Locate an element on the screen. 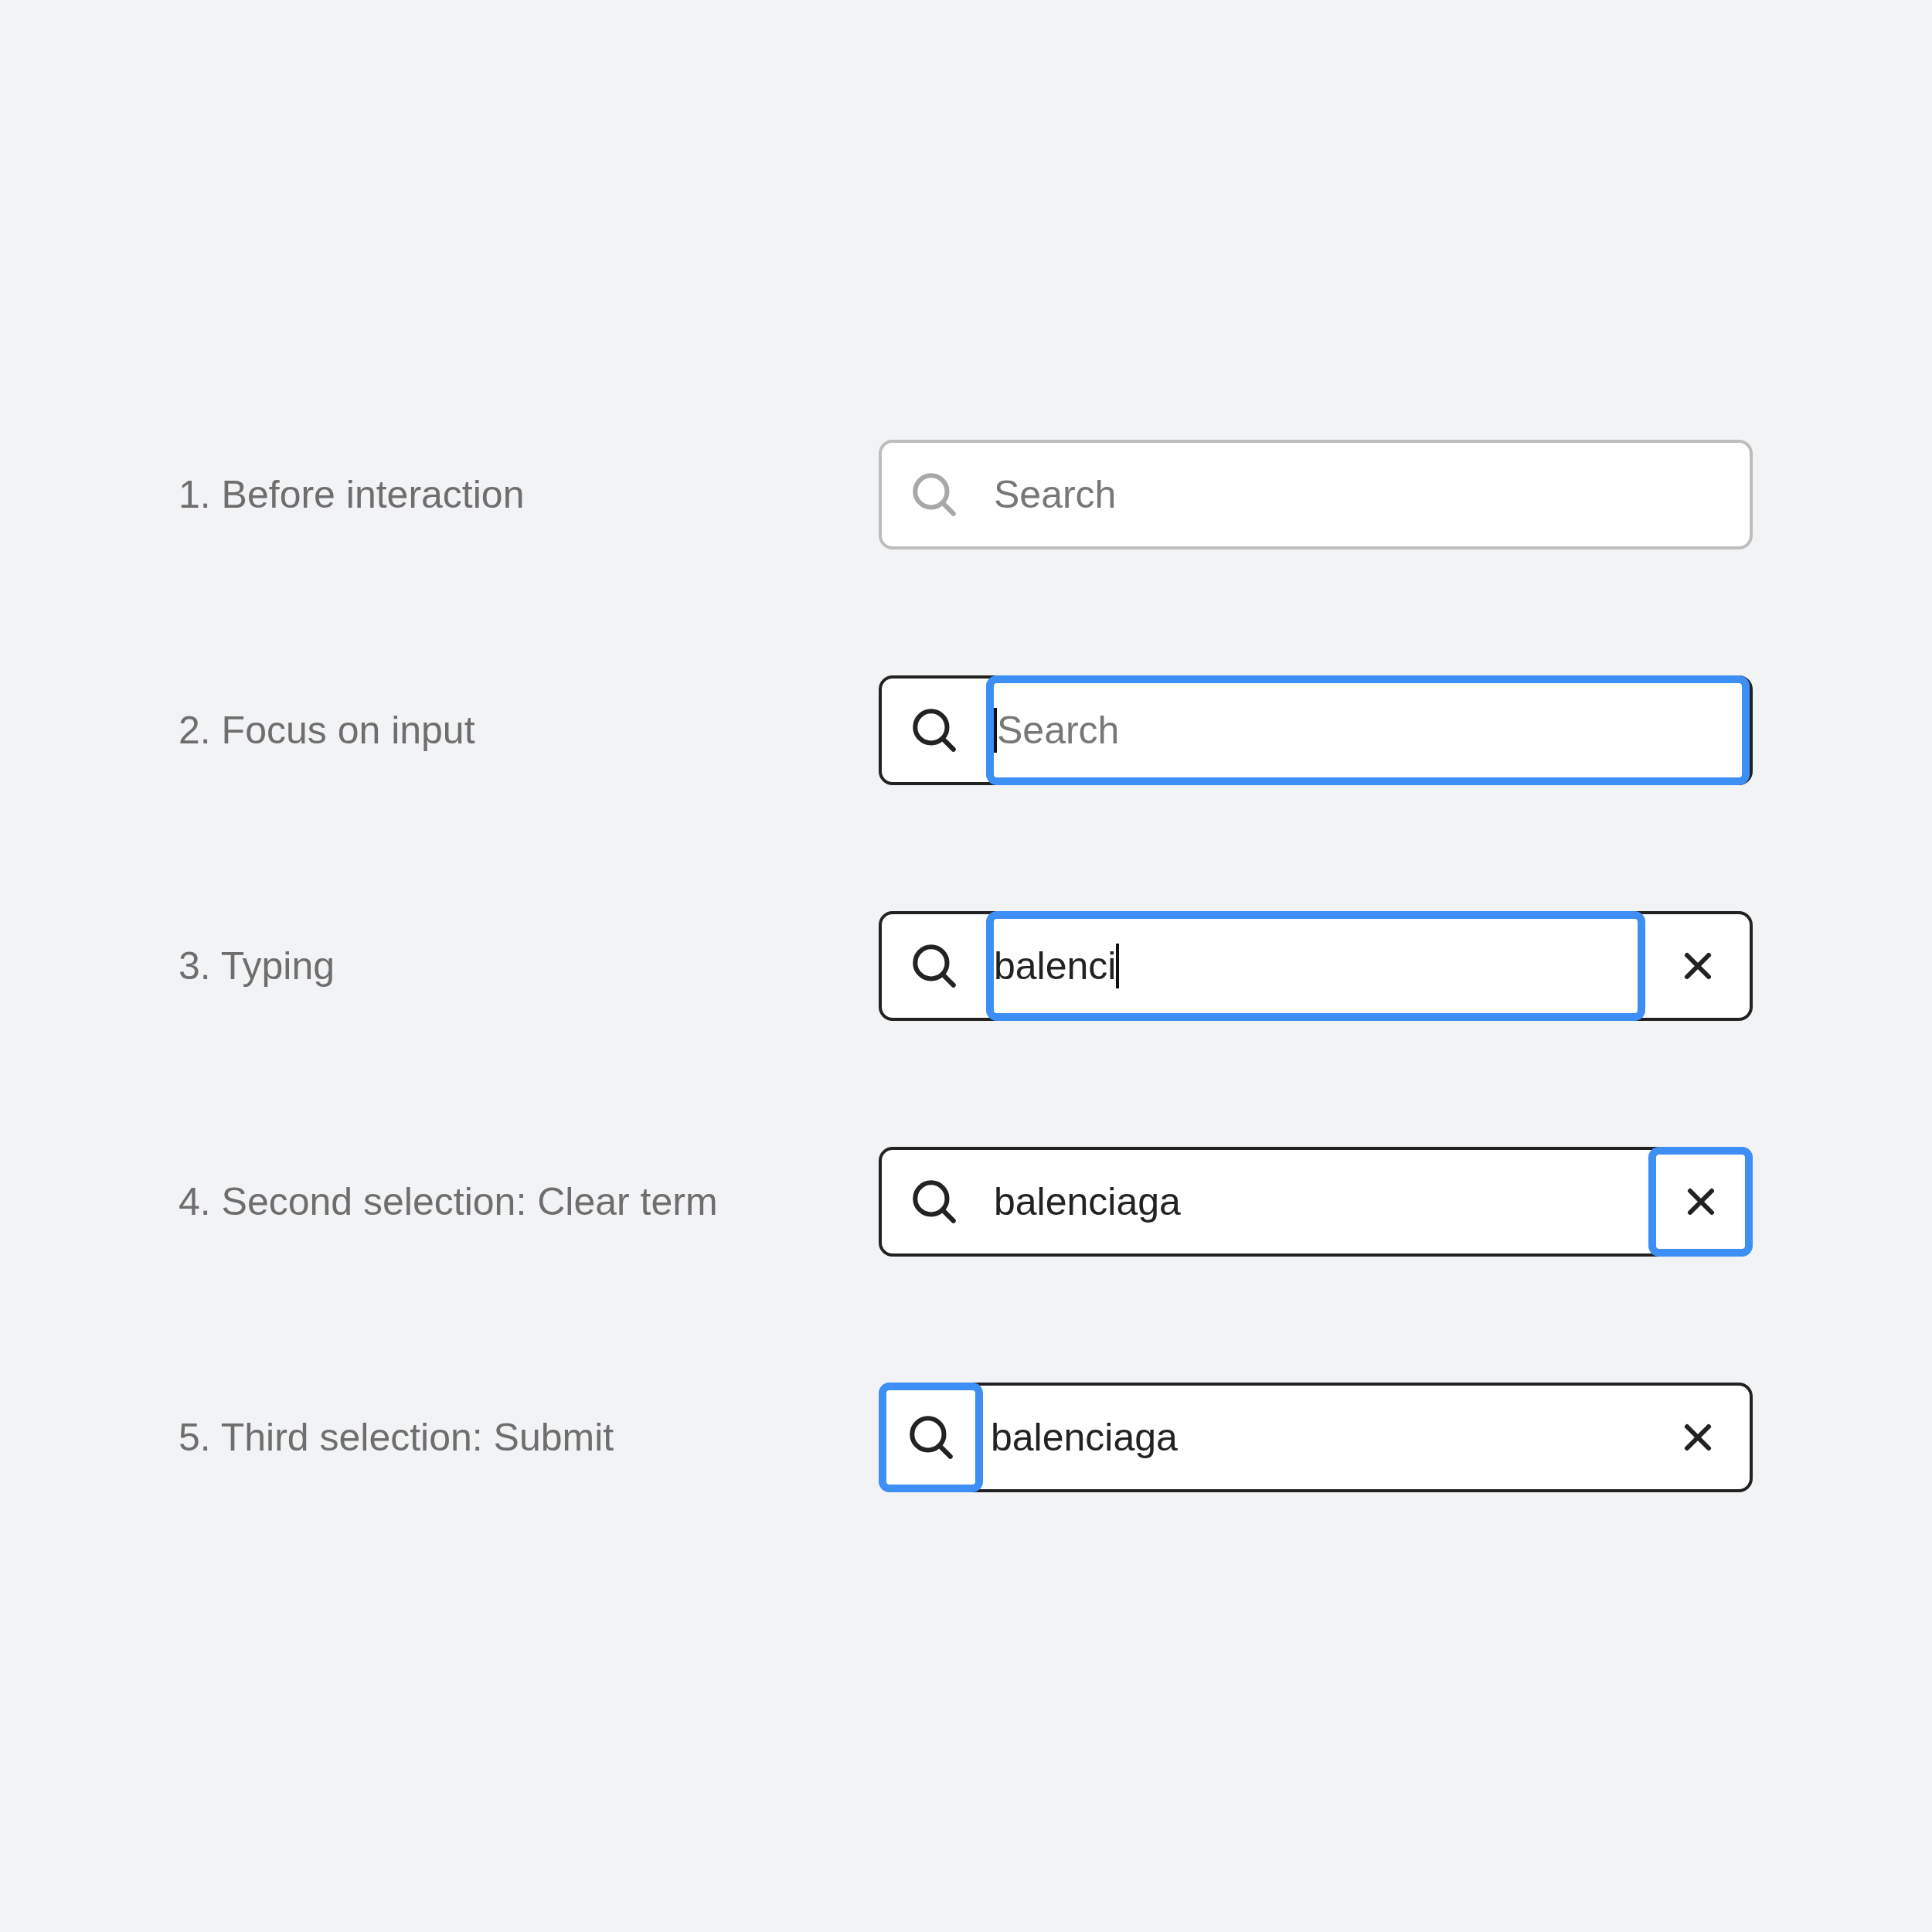 This screenshot has height=1932, width=1932. step-label: 4. Second selection: Clear term is located at coordinates (449, 1201).